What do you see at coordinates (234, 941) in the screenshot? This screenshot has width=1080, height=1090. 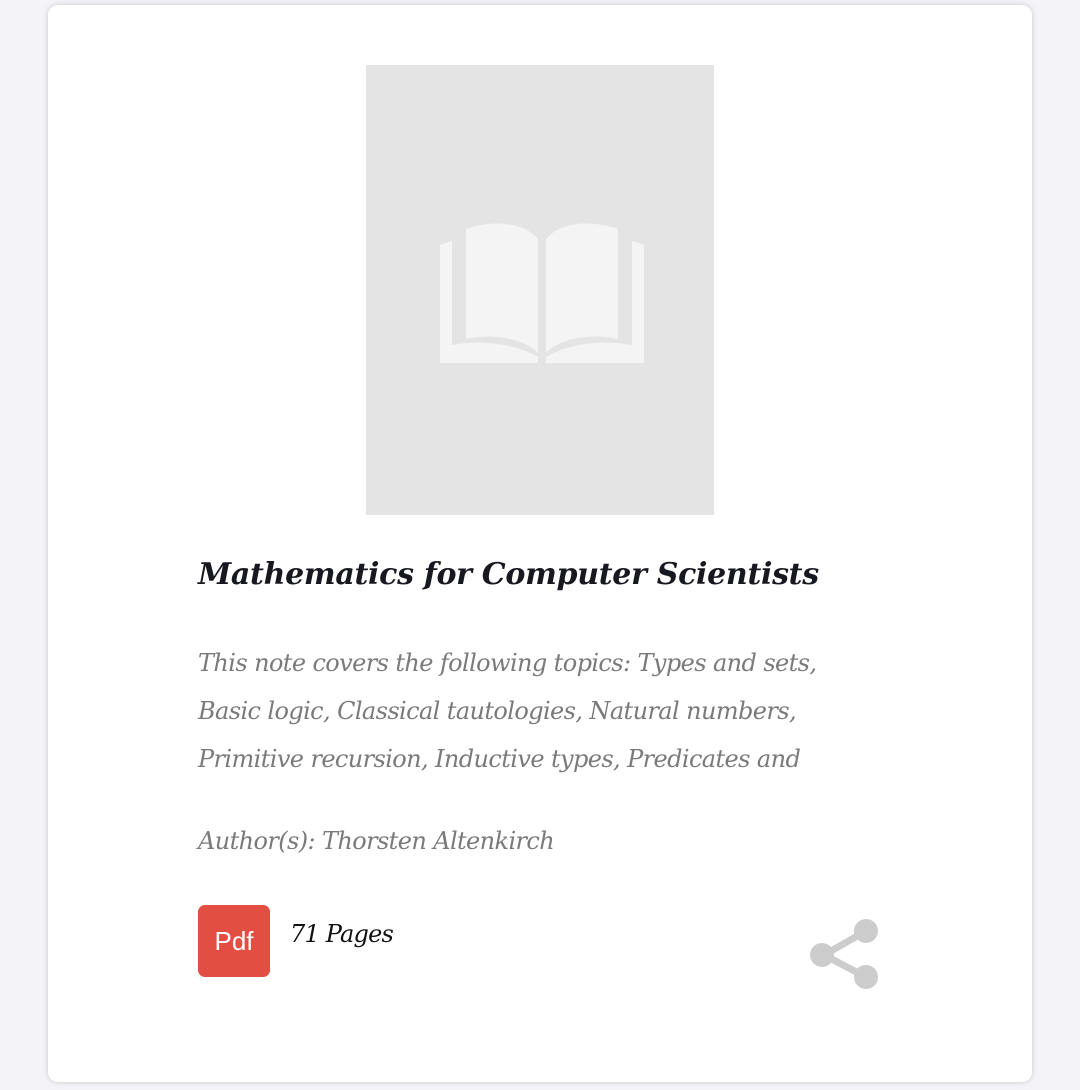 I see `pdf-icon: Pdf` at bounding box center [234, 941].